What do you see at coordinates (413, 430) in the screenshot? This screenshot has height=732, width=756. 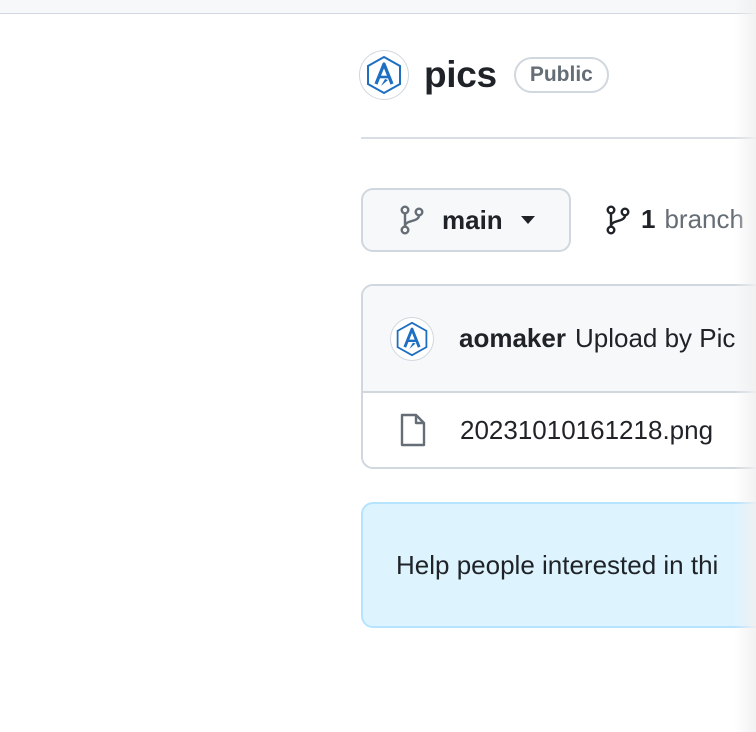 I see `file-icon` at bounding box center [413, 430].